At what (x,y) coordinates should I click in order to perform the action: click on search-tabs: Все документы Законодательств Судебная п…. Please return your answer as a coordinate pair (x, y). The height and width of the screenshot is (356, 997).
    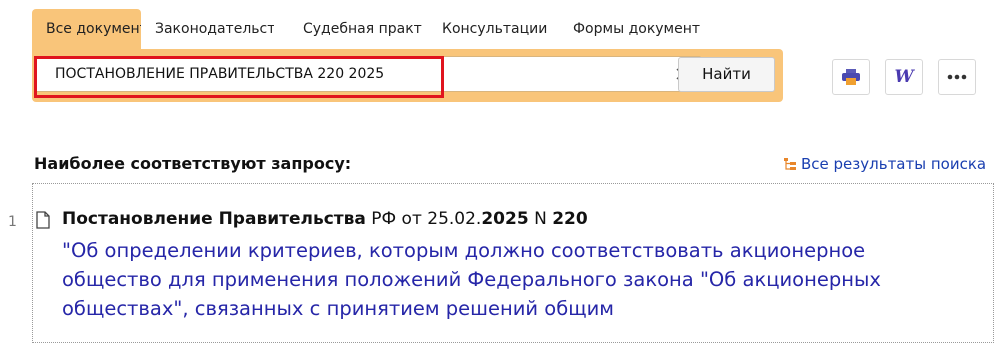
    Looking at the image, I should click on (368, 29).